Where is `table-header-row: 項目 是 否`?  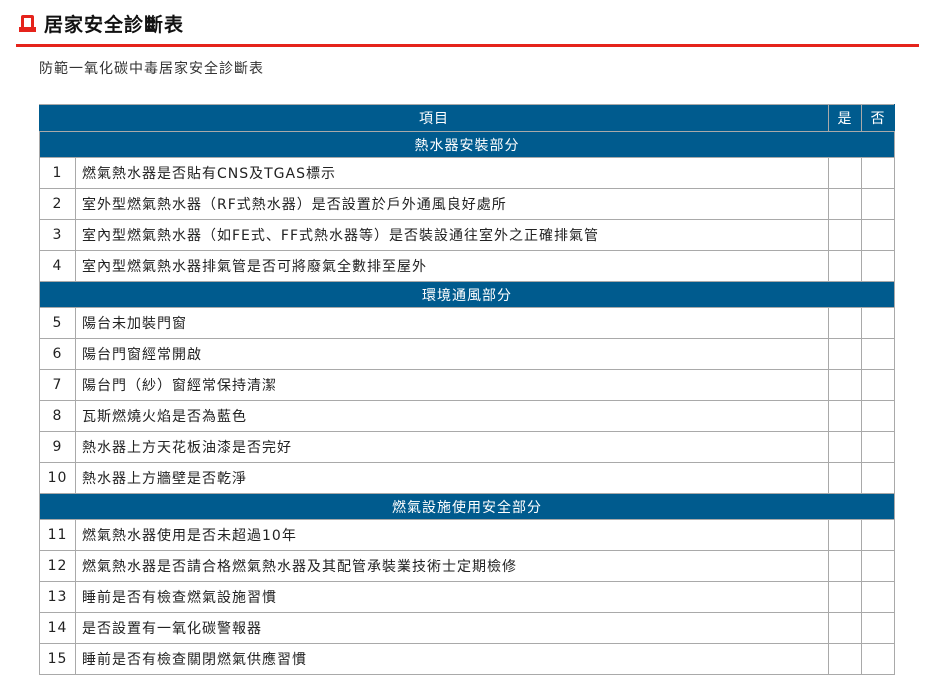 table-header-row: 項目 是 否 is located at coordinates (467, 118).